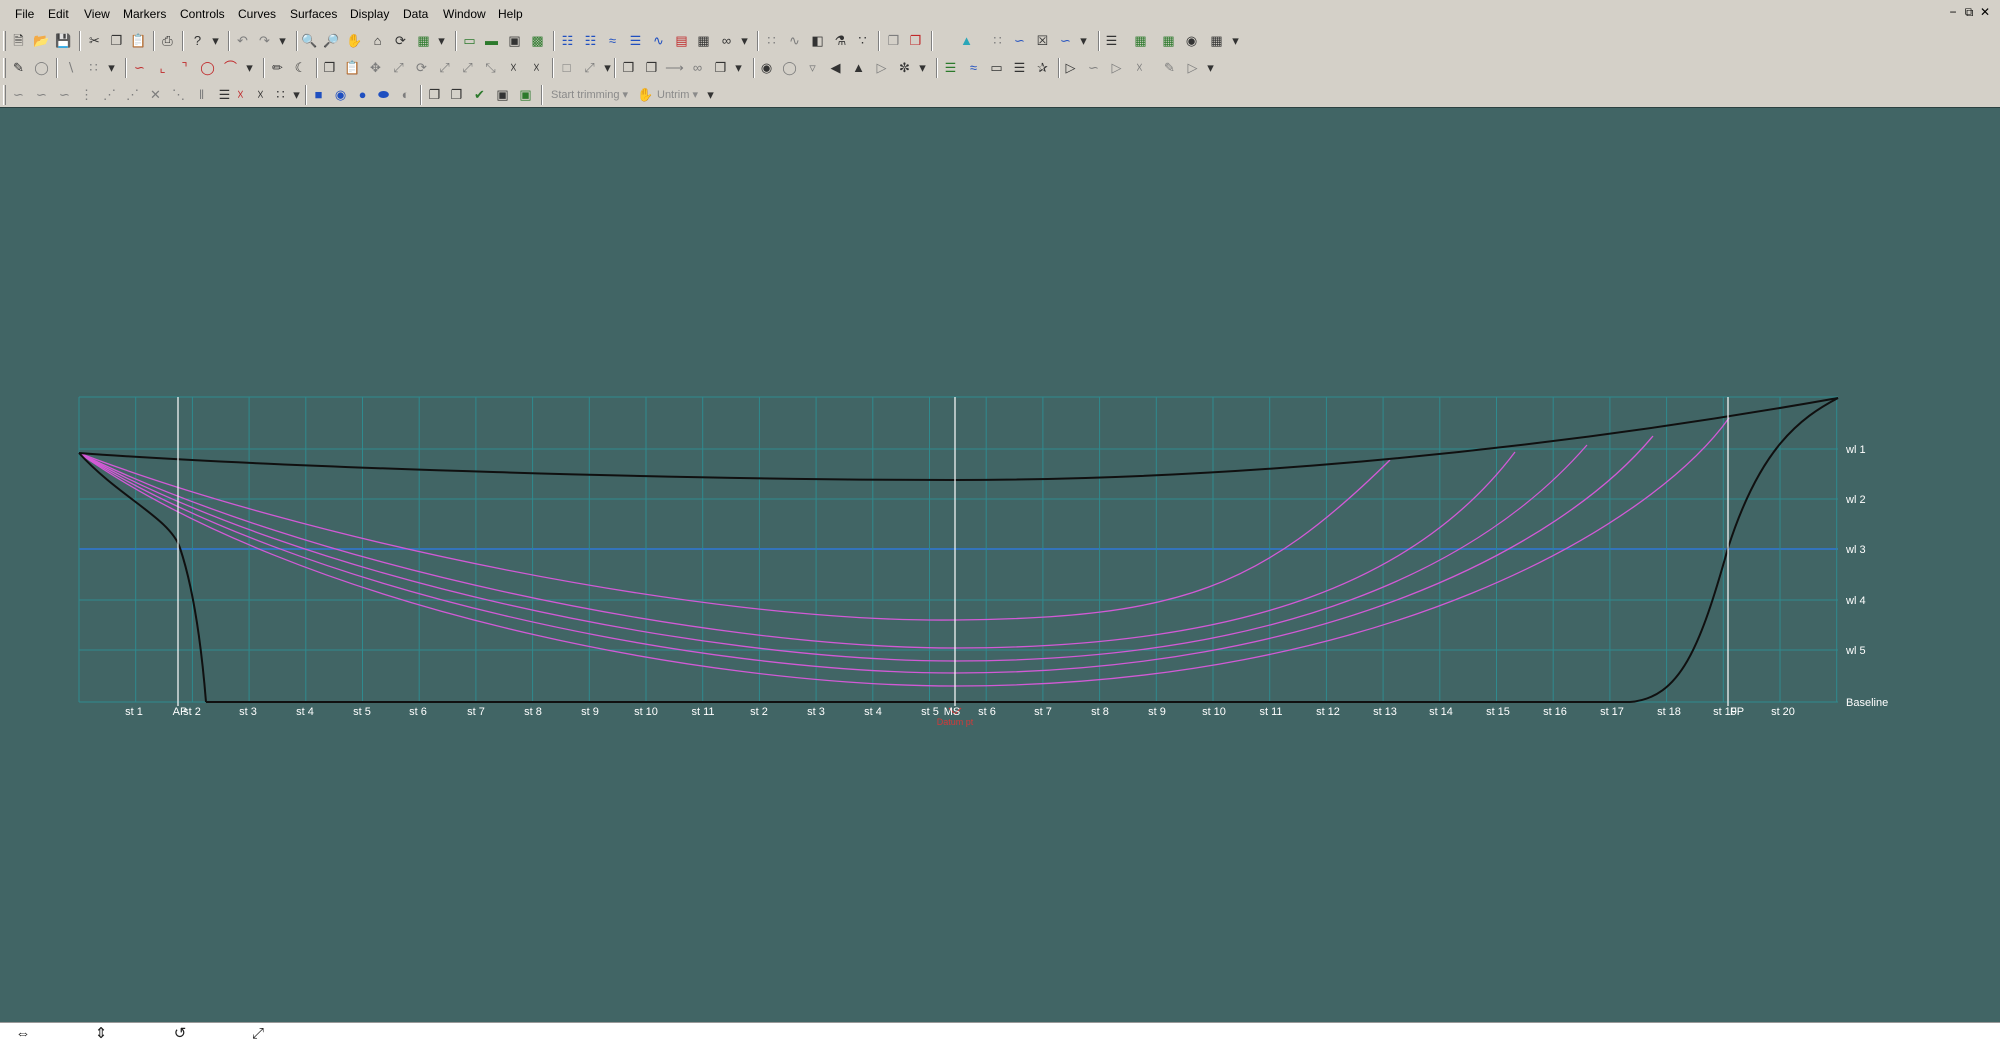 Image resolution: width=2000 pixels, height=1044 pixels. I want to click on plane-right-icon: ▷, so click(881, 67).